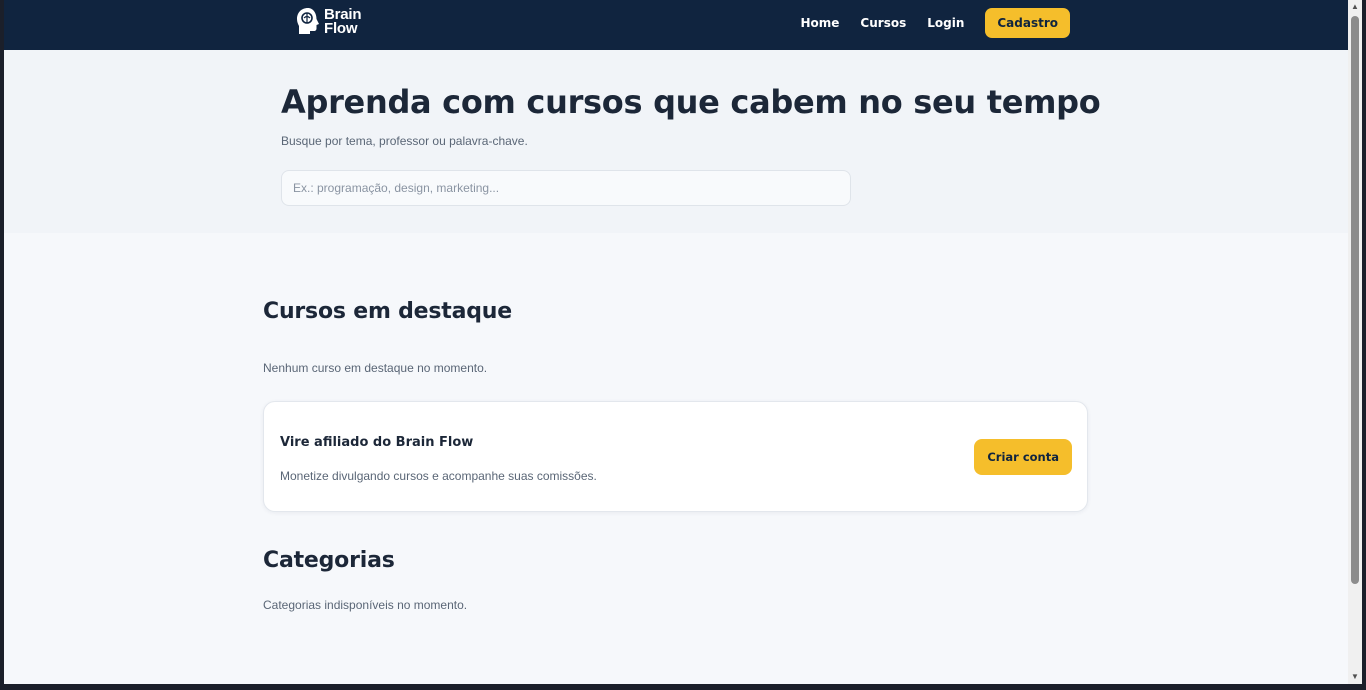 This screenshot has width=1366, height=690. What do you see at coordinates (365, 605) in the screenshot?
I see `categories-empty-message: Categorias indisponíveis no momento.` at bounding box center [365, 605].